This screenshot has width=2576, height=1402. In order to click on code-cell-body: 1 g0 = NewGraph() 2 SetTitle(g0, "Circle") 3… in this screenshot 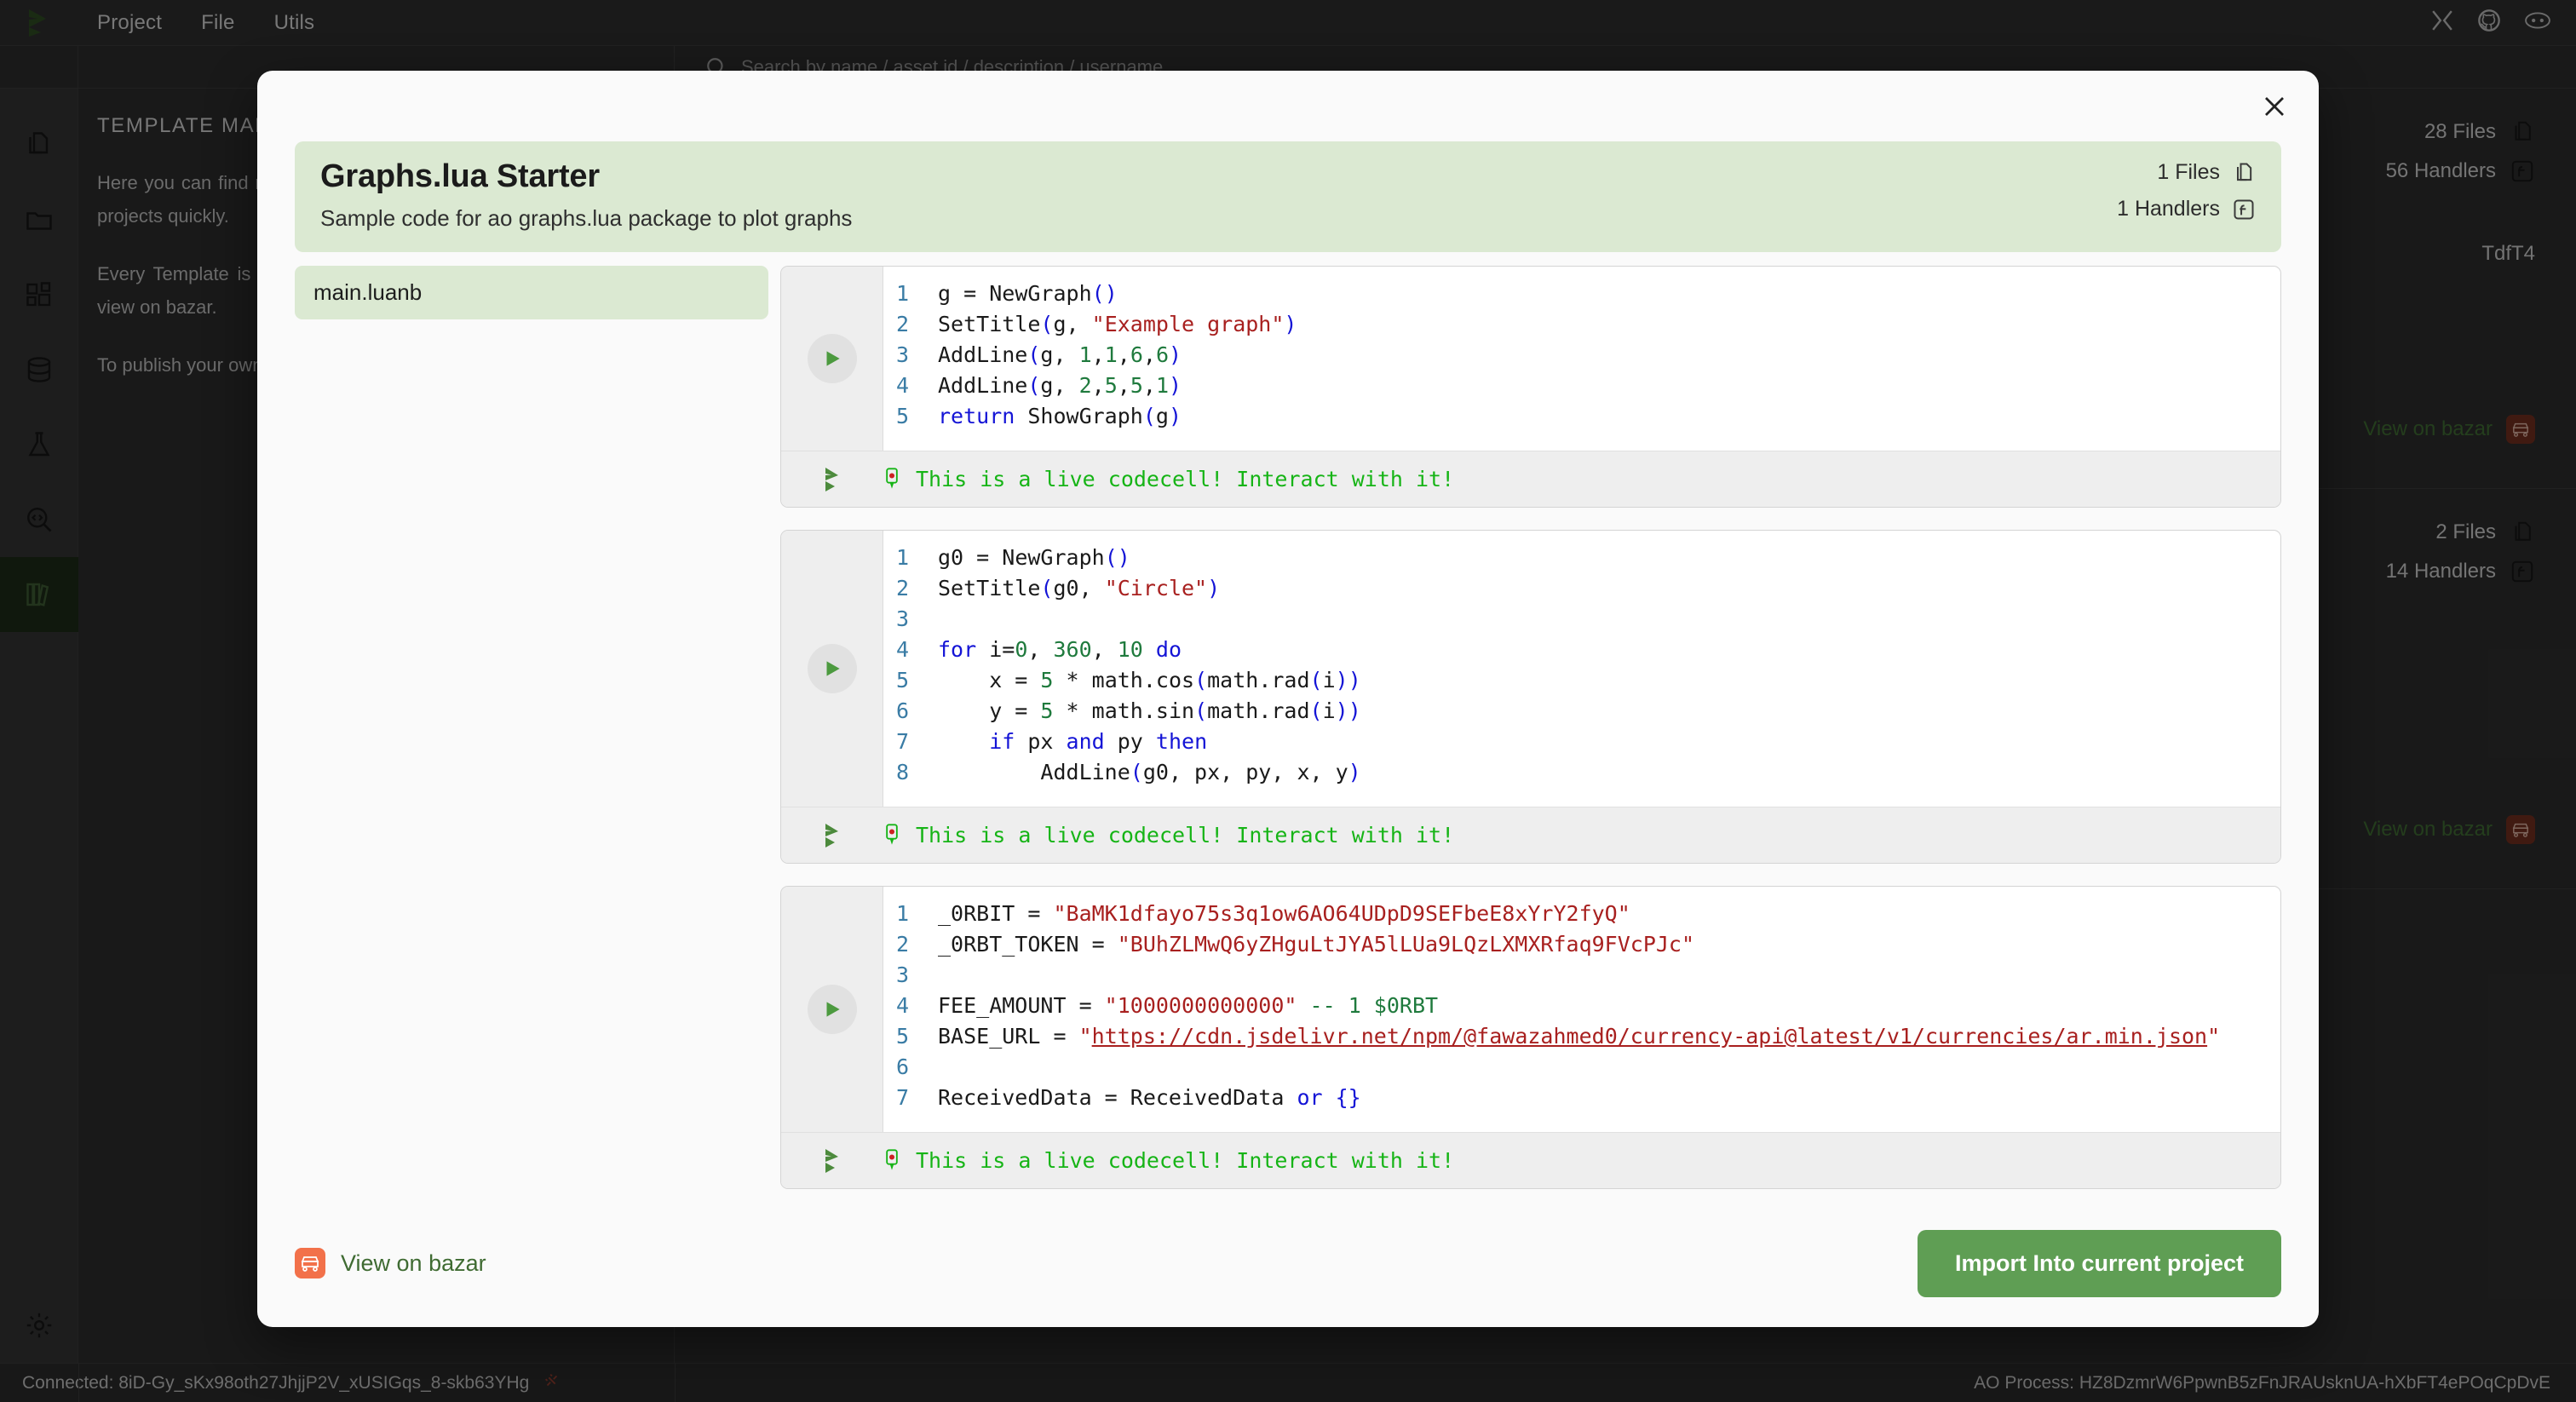, I will do `click(1531, 669)`.